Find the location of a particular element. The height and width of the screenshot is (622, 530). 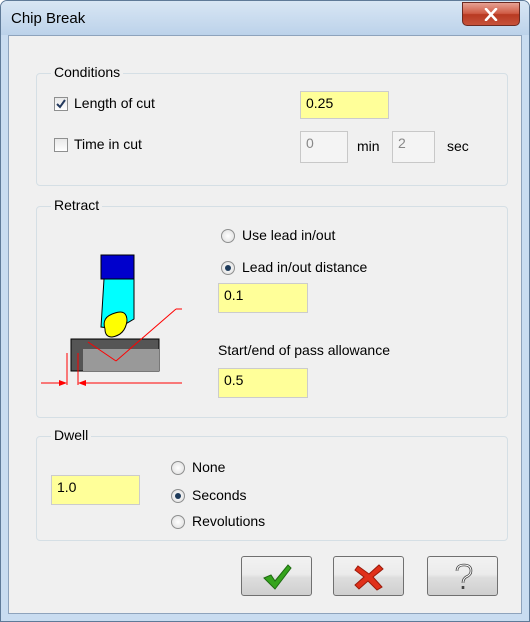

conditions-group-label: Conditions is located at coordinates (87, 72).